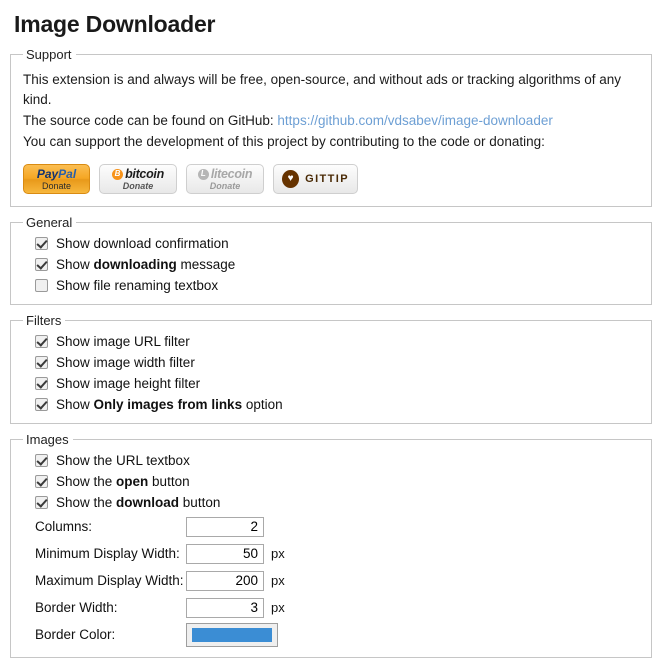 The height and width of the screenshot is (665, 659). What do you see at coordinates (128, 383) in the screenshot?
I see `label-image-height-filter: Show image height filter` at bounding box center [128, 383].